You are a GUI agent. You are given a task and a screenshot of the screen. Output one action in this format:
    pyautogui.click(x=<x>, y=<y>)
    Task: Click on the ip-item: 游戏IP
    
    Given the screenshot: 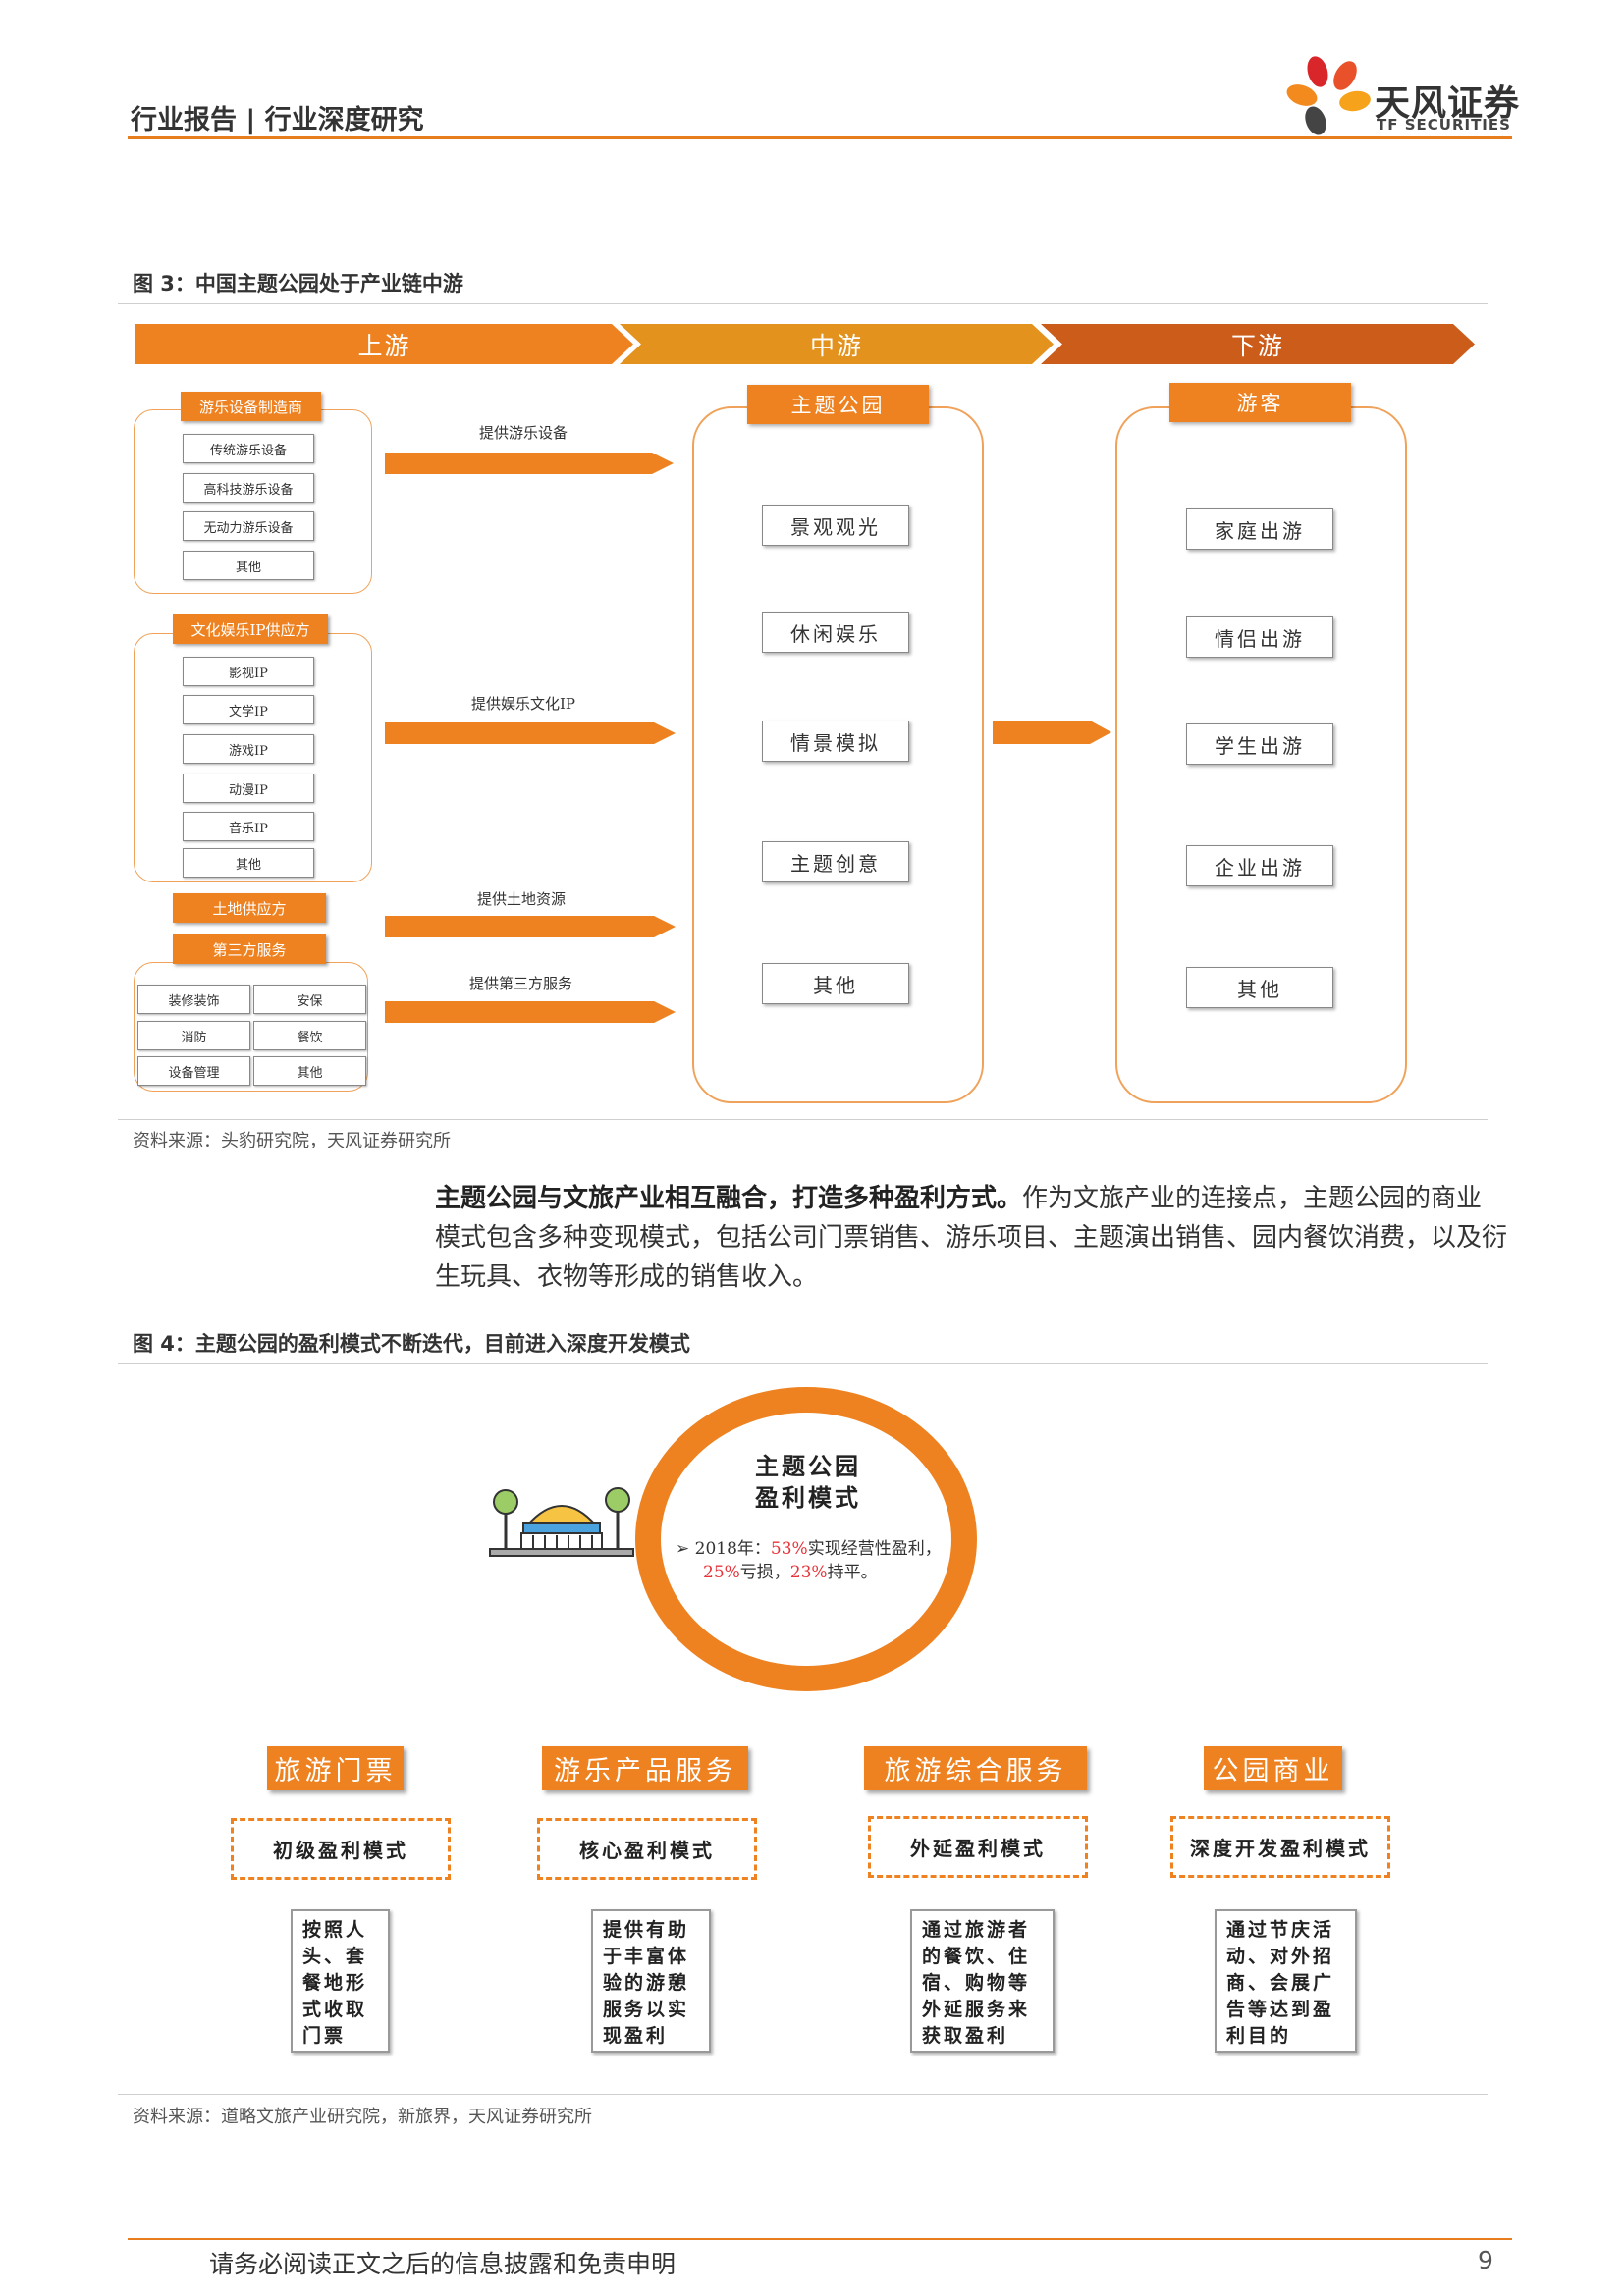 What is the action you would take?
    pyautogui.click(x=248, y=749)
    